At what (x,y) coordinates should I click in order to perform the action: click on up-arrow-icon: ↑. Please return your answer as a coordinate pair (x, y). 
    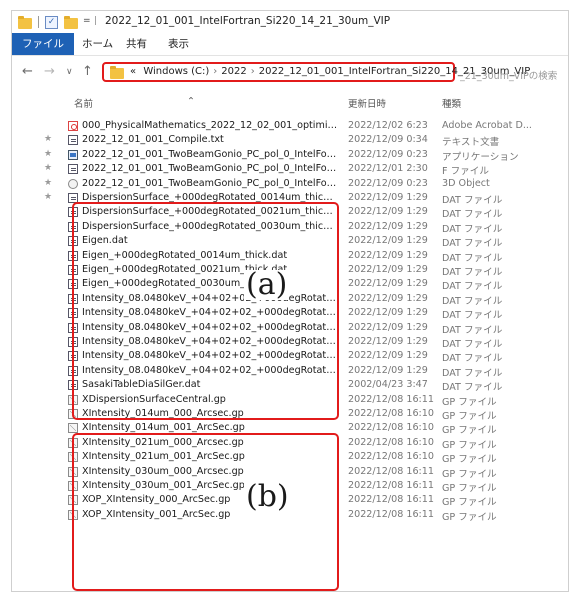
    Looking at the image, I should click on (87, 71).